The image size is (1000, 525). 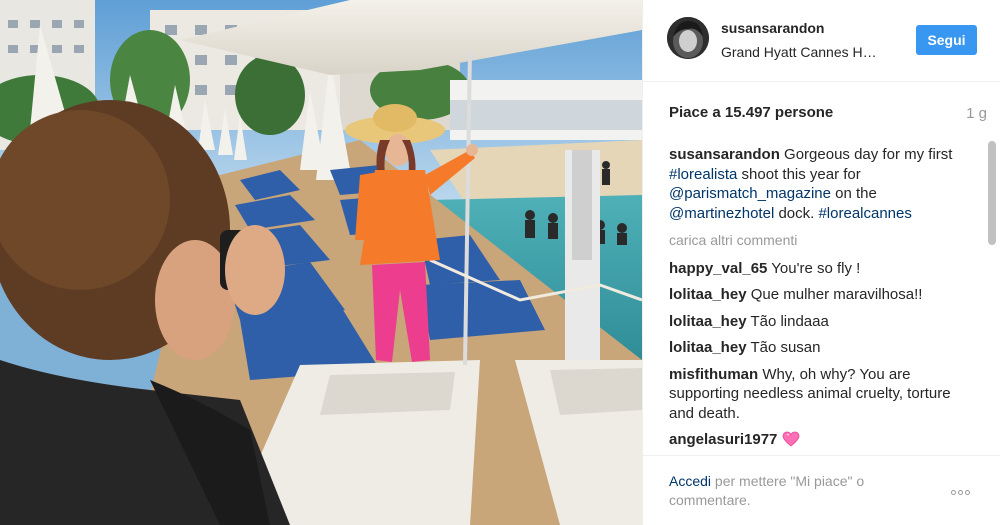 What do you see at coordinates (976, 113) in the screenshot?
I see `post-time: 1 g` at bounding box center [976, 113].